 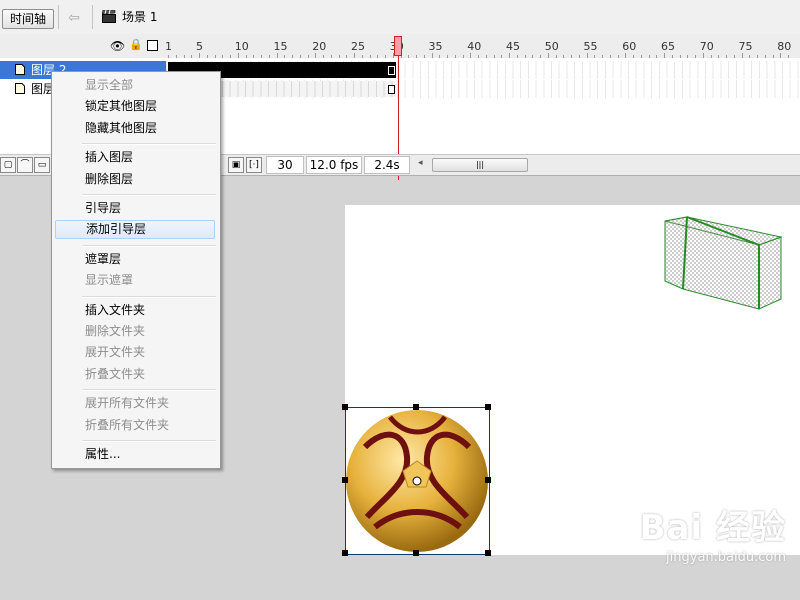 I want to click on menu-item: 展开文件夹, so click(x=115, y=352).